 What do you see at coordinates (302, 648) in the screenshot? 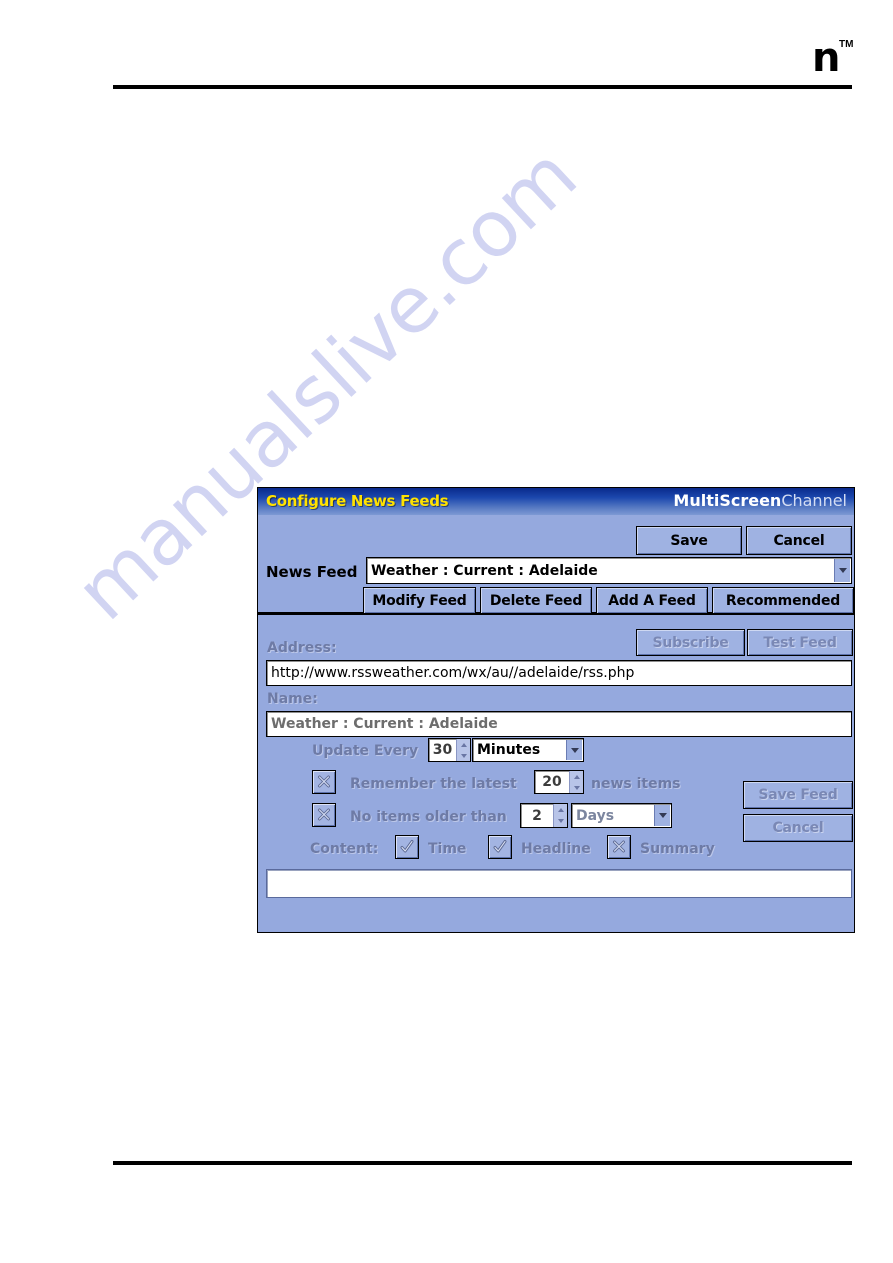
I see `address-label: Address:` at bounding box center [302, 648].